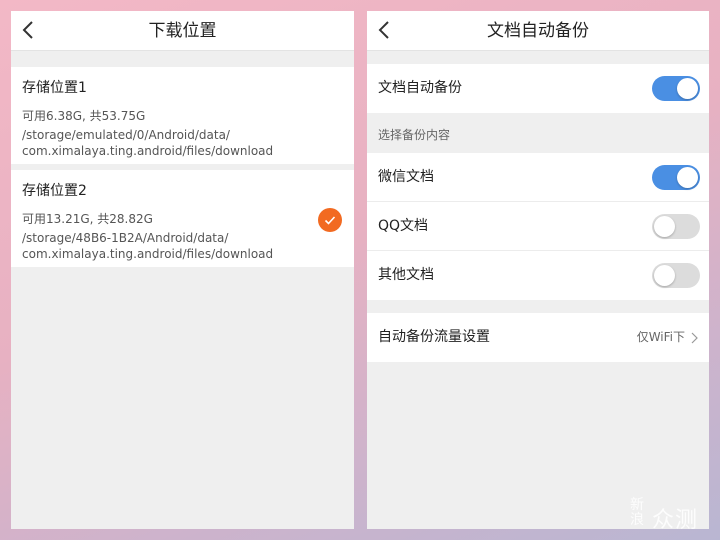 Image resolution: width=720 pixels, height=540 pixels. I want to click on other-docs-row: 其他文档, so click(538, 275).